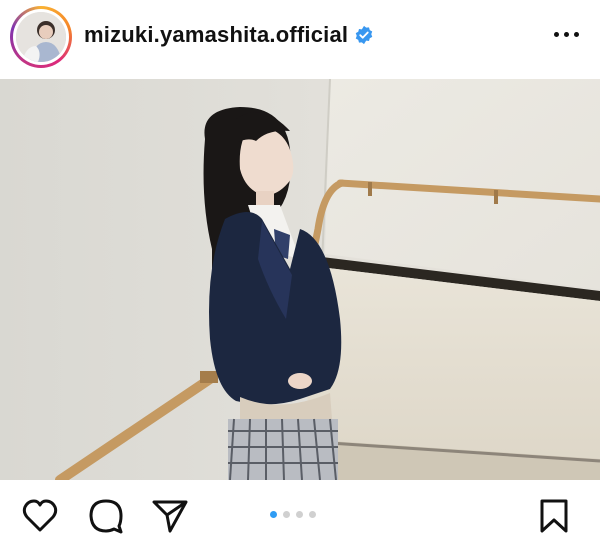  I want to click on comment-icon, so click(106, 516).